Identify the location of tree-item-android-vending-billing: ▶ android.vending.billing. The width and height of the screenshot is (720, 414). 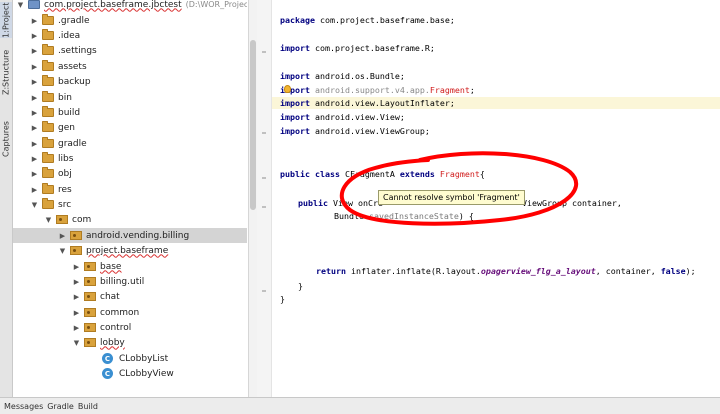
(130, 235).